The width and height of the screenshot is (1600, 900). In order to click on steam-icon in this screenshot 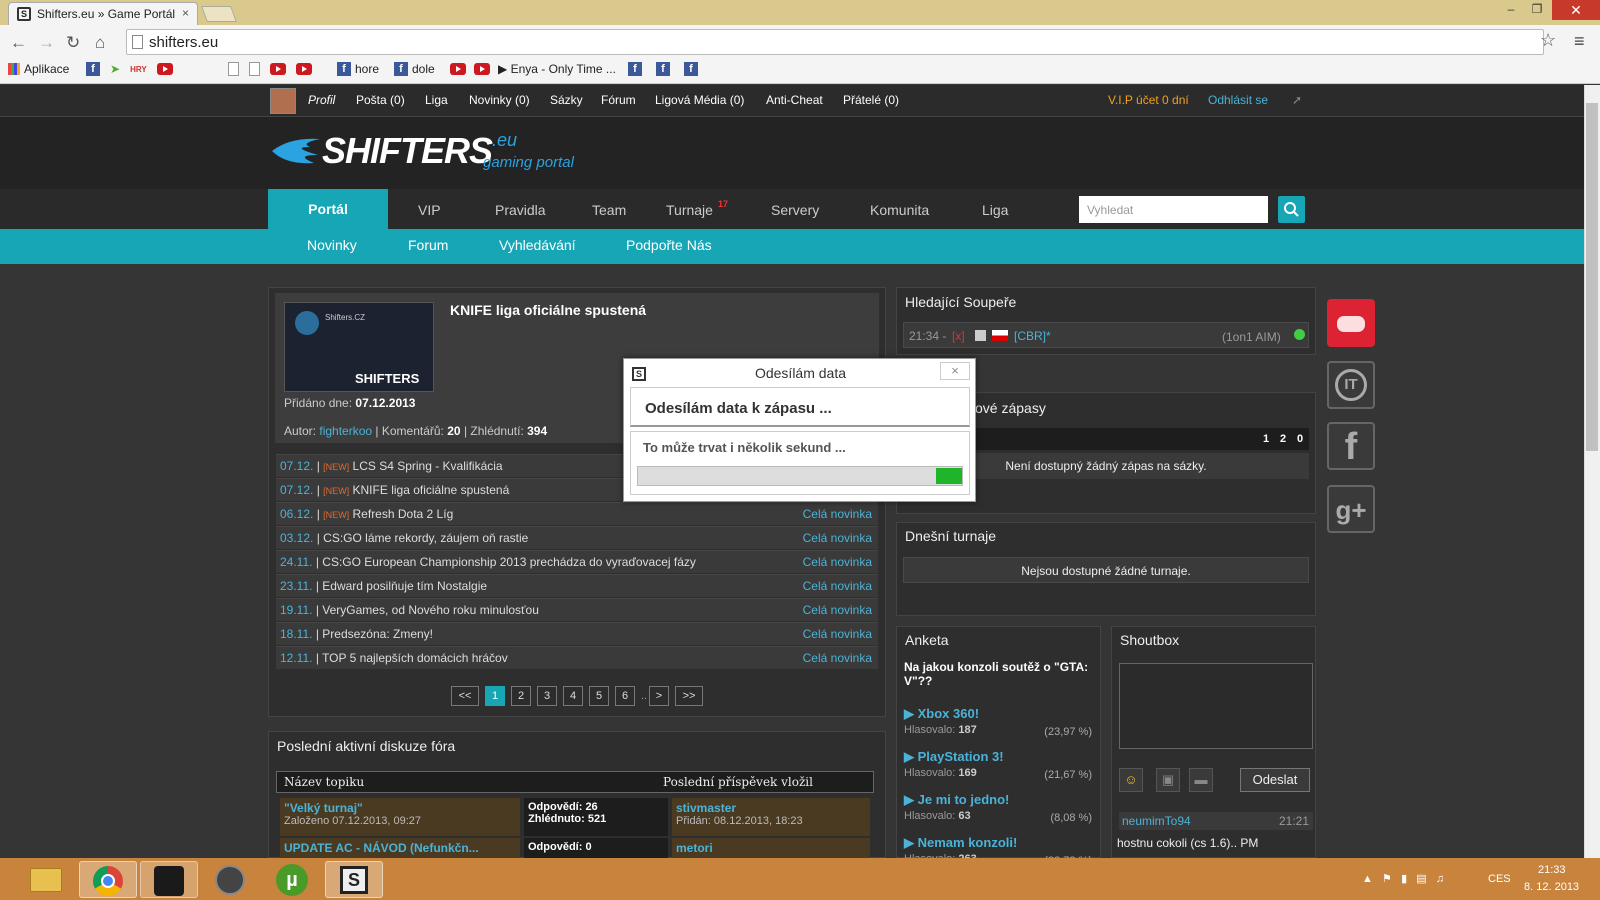, I will do `click(169, 879)`.